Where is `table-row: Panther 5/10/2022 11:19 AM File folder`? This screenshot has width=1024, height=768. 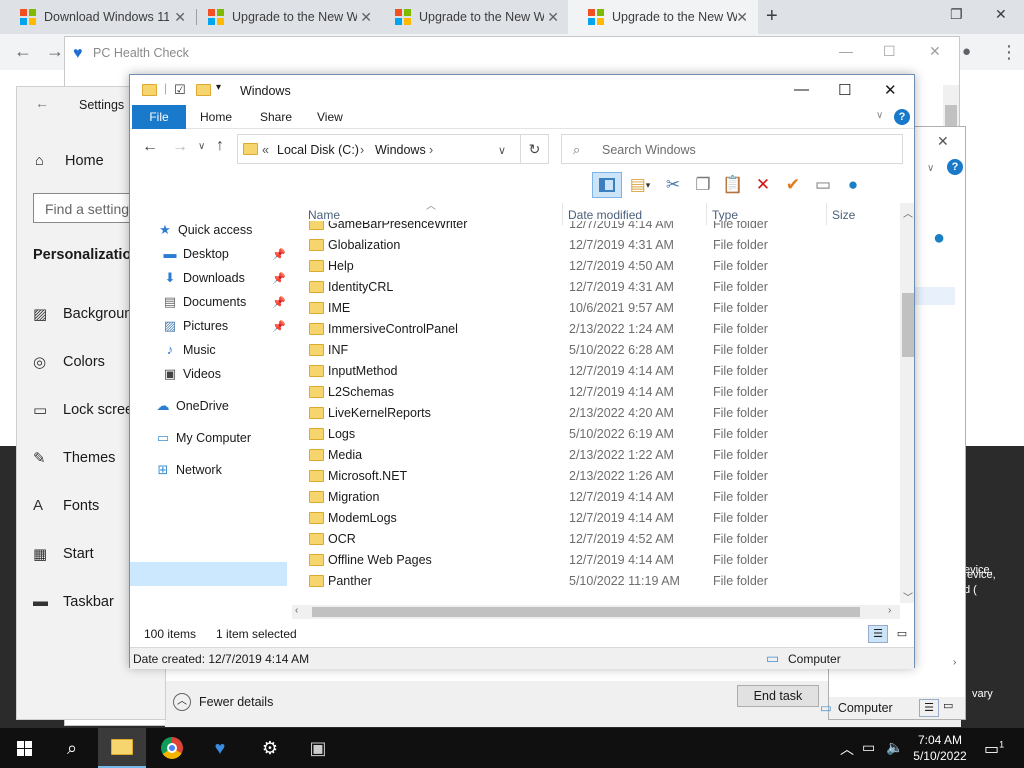
table-row: Panther 5/10/2022 11:19 AM File folder is located at coordinates (594, 581).